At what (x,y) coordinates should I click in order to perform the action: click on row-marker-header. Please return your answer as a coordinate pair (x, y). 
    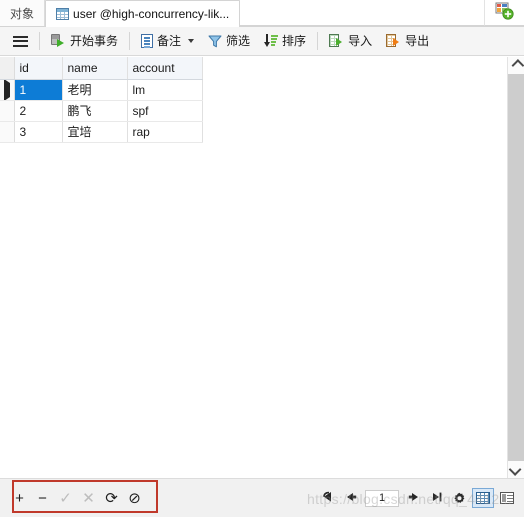
    Looking at the image, I should click on (7, 68).